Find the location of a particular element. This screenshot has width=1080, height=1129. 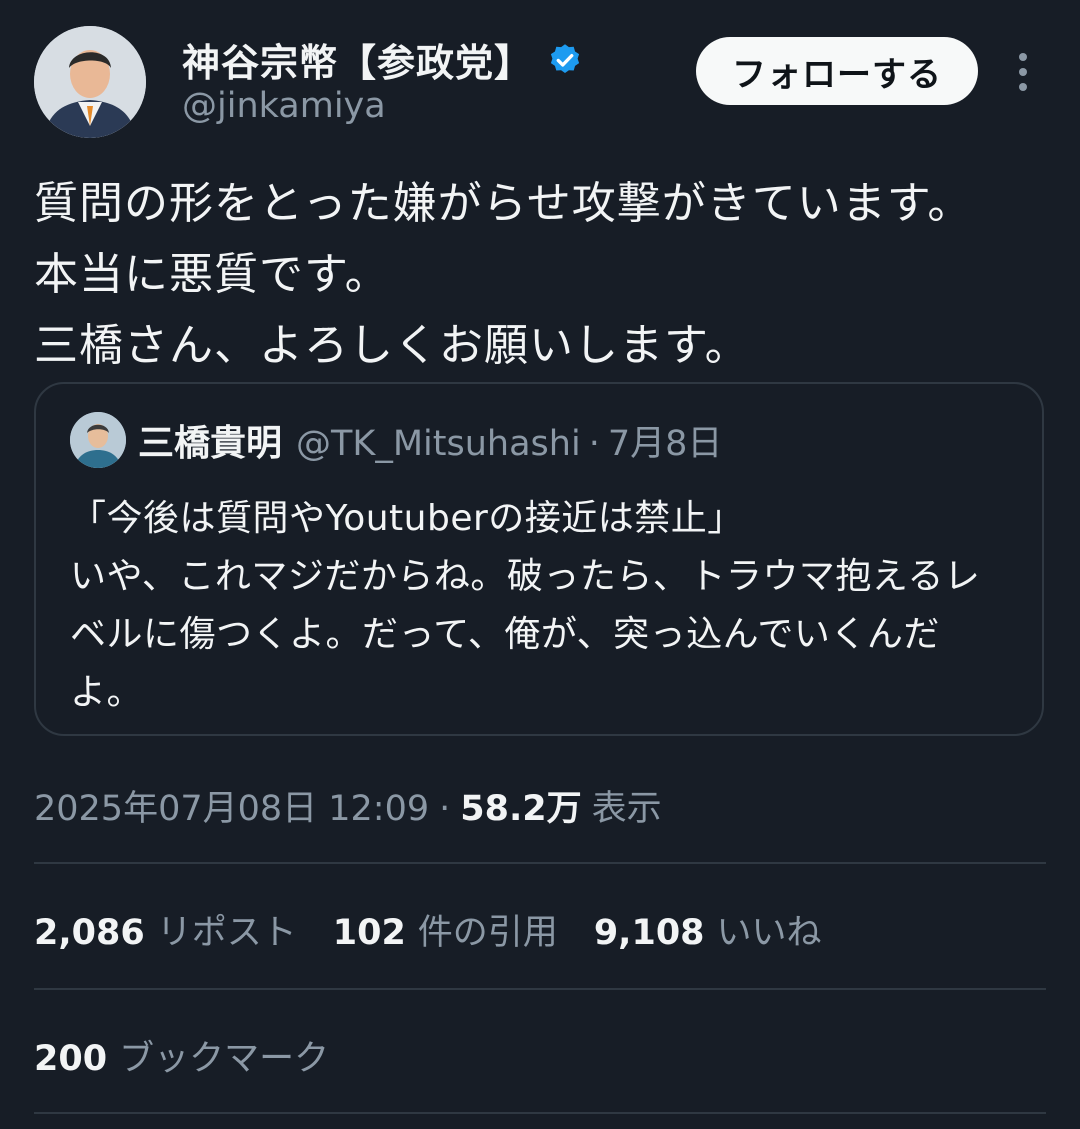

engagement-stats: 2,086 リポスト 102 件の引用 9,108 いいね is located at coordinates (446, 929).